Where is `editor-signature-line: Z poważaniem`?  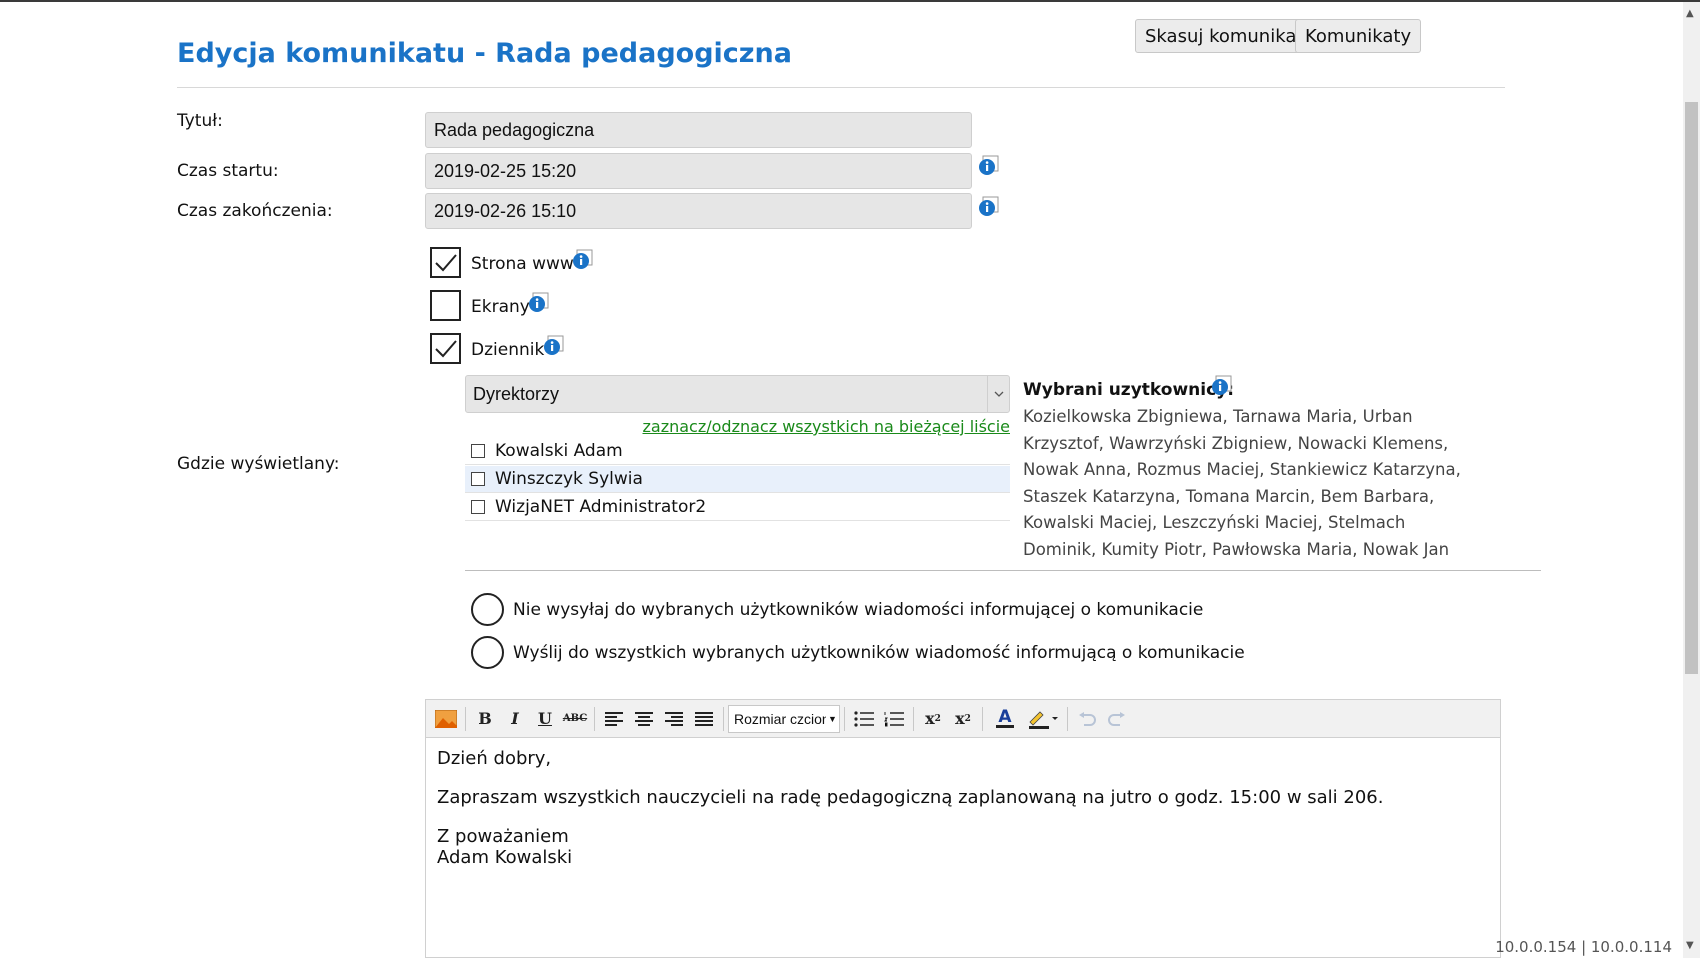 editor-signature-line: Z poważaniem is located at coordinates (503, 836).